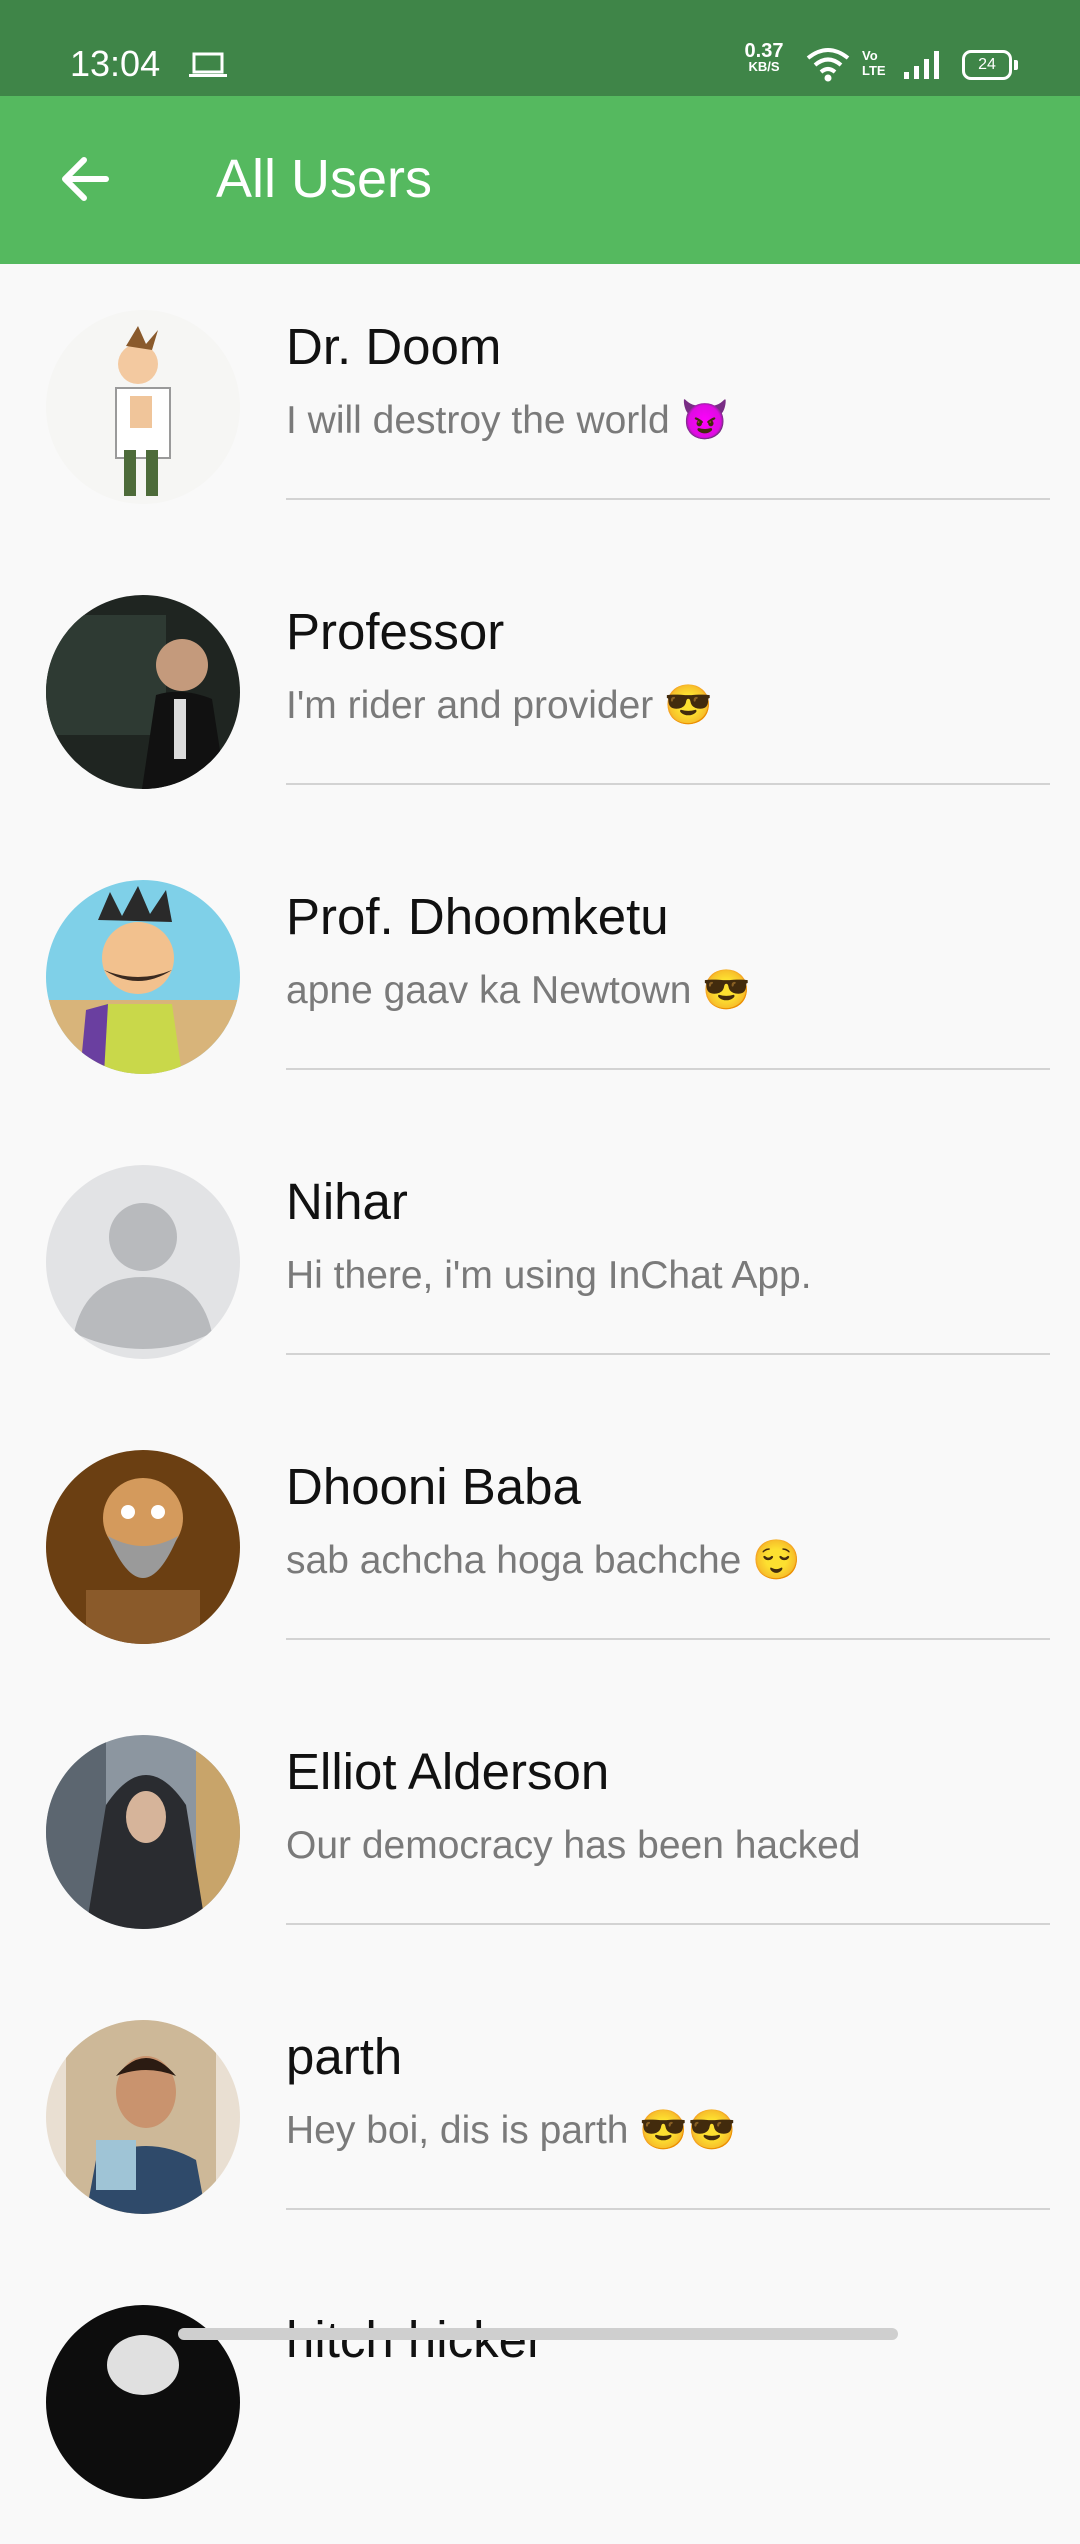 Image resolution: width=1080 pixels, height=2544 pixels. I want to click on user-list-item: parth Hey boi, dis is parth 😎😎, so click(540, 2116).